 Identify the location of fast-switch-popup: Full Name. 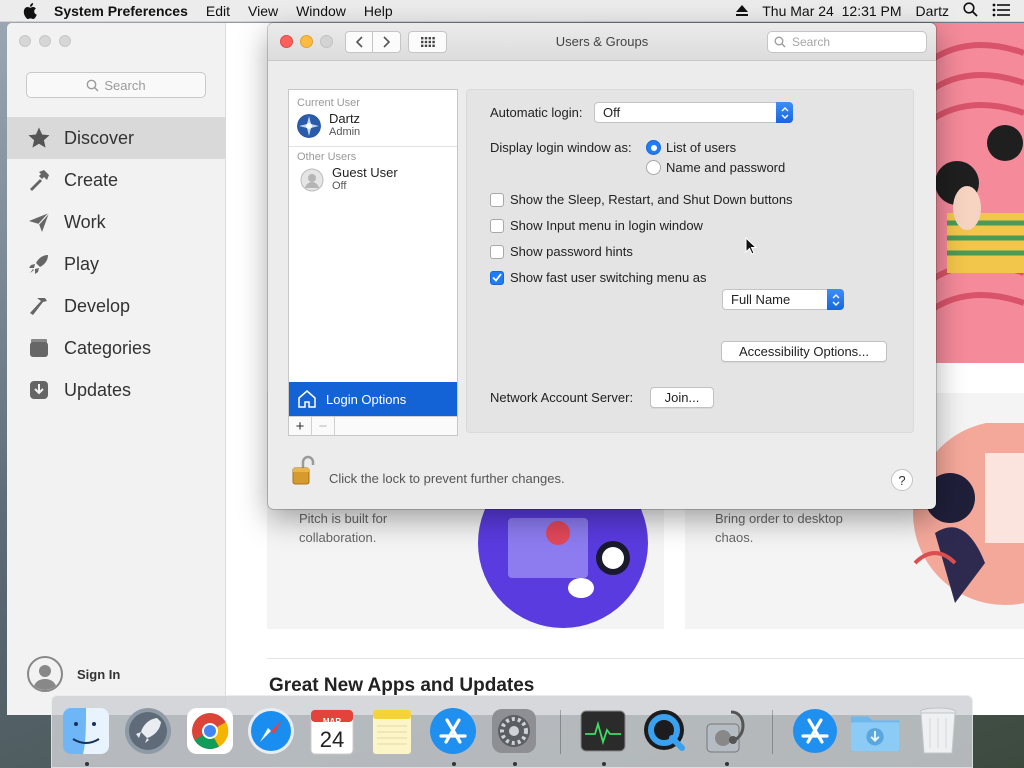
(783, 299).